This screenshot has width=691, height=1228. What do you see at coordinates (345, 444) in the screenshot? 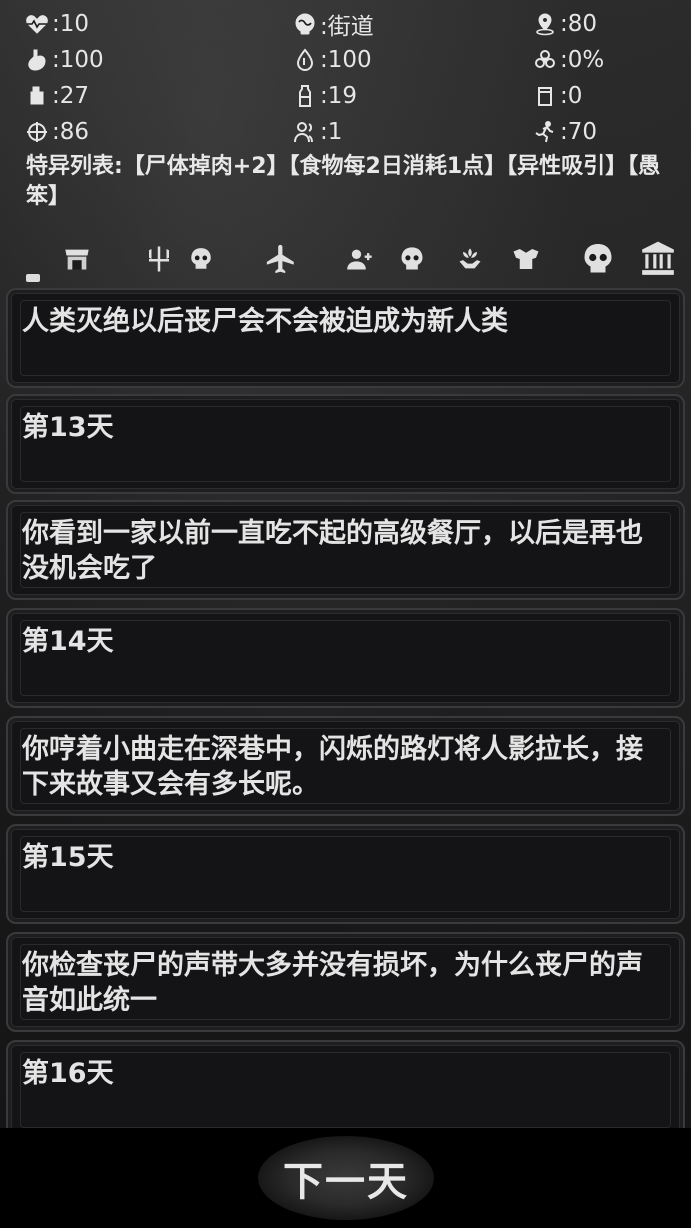
I see `day-header: 第13天` at bounding box center [345, 444].